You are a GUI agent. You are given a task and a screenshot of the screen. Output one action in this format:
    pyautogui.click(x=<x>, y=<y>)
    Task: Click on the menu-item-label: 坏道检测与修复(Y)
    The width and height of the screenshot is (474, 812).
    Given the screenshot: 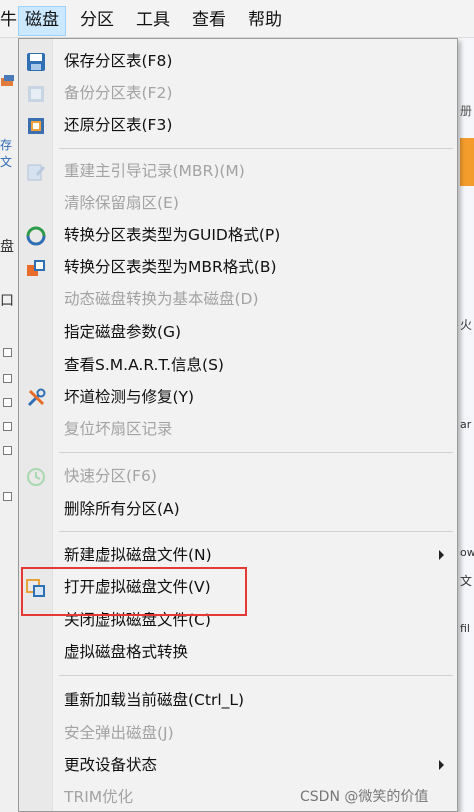 What is the action you would take?
    pyautogui.click(x=129, y=397)
    